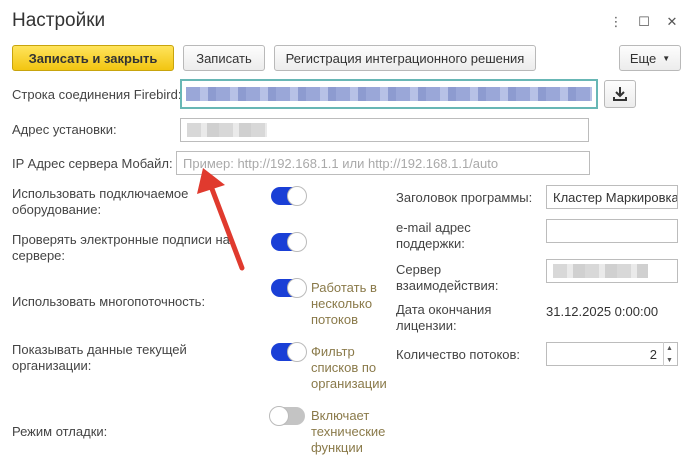  What do you see at coordinates (672, 22) in the screenshot?
I see `close-icon: ✕` at bounding box center [672, 22].